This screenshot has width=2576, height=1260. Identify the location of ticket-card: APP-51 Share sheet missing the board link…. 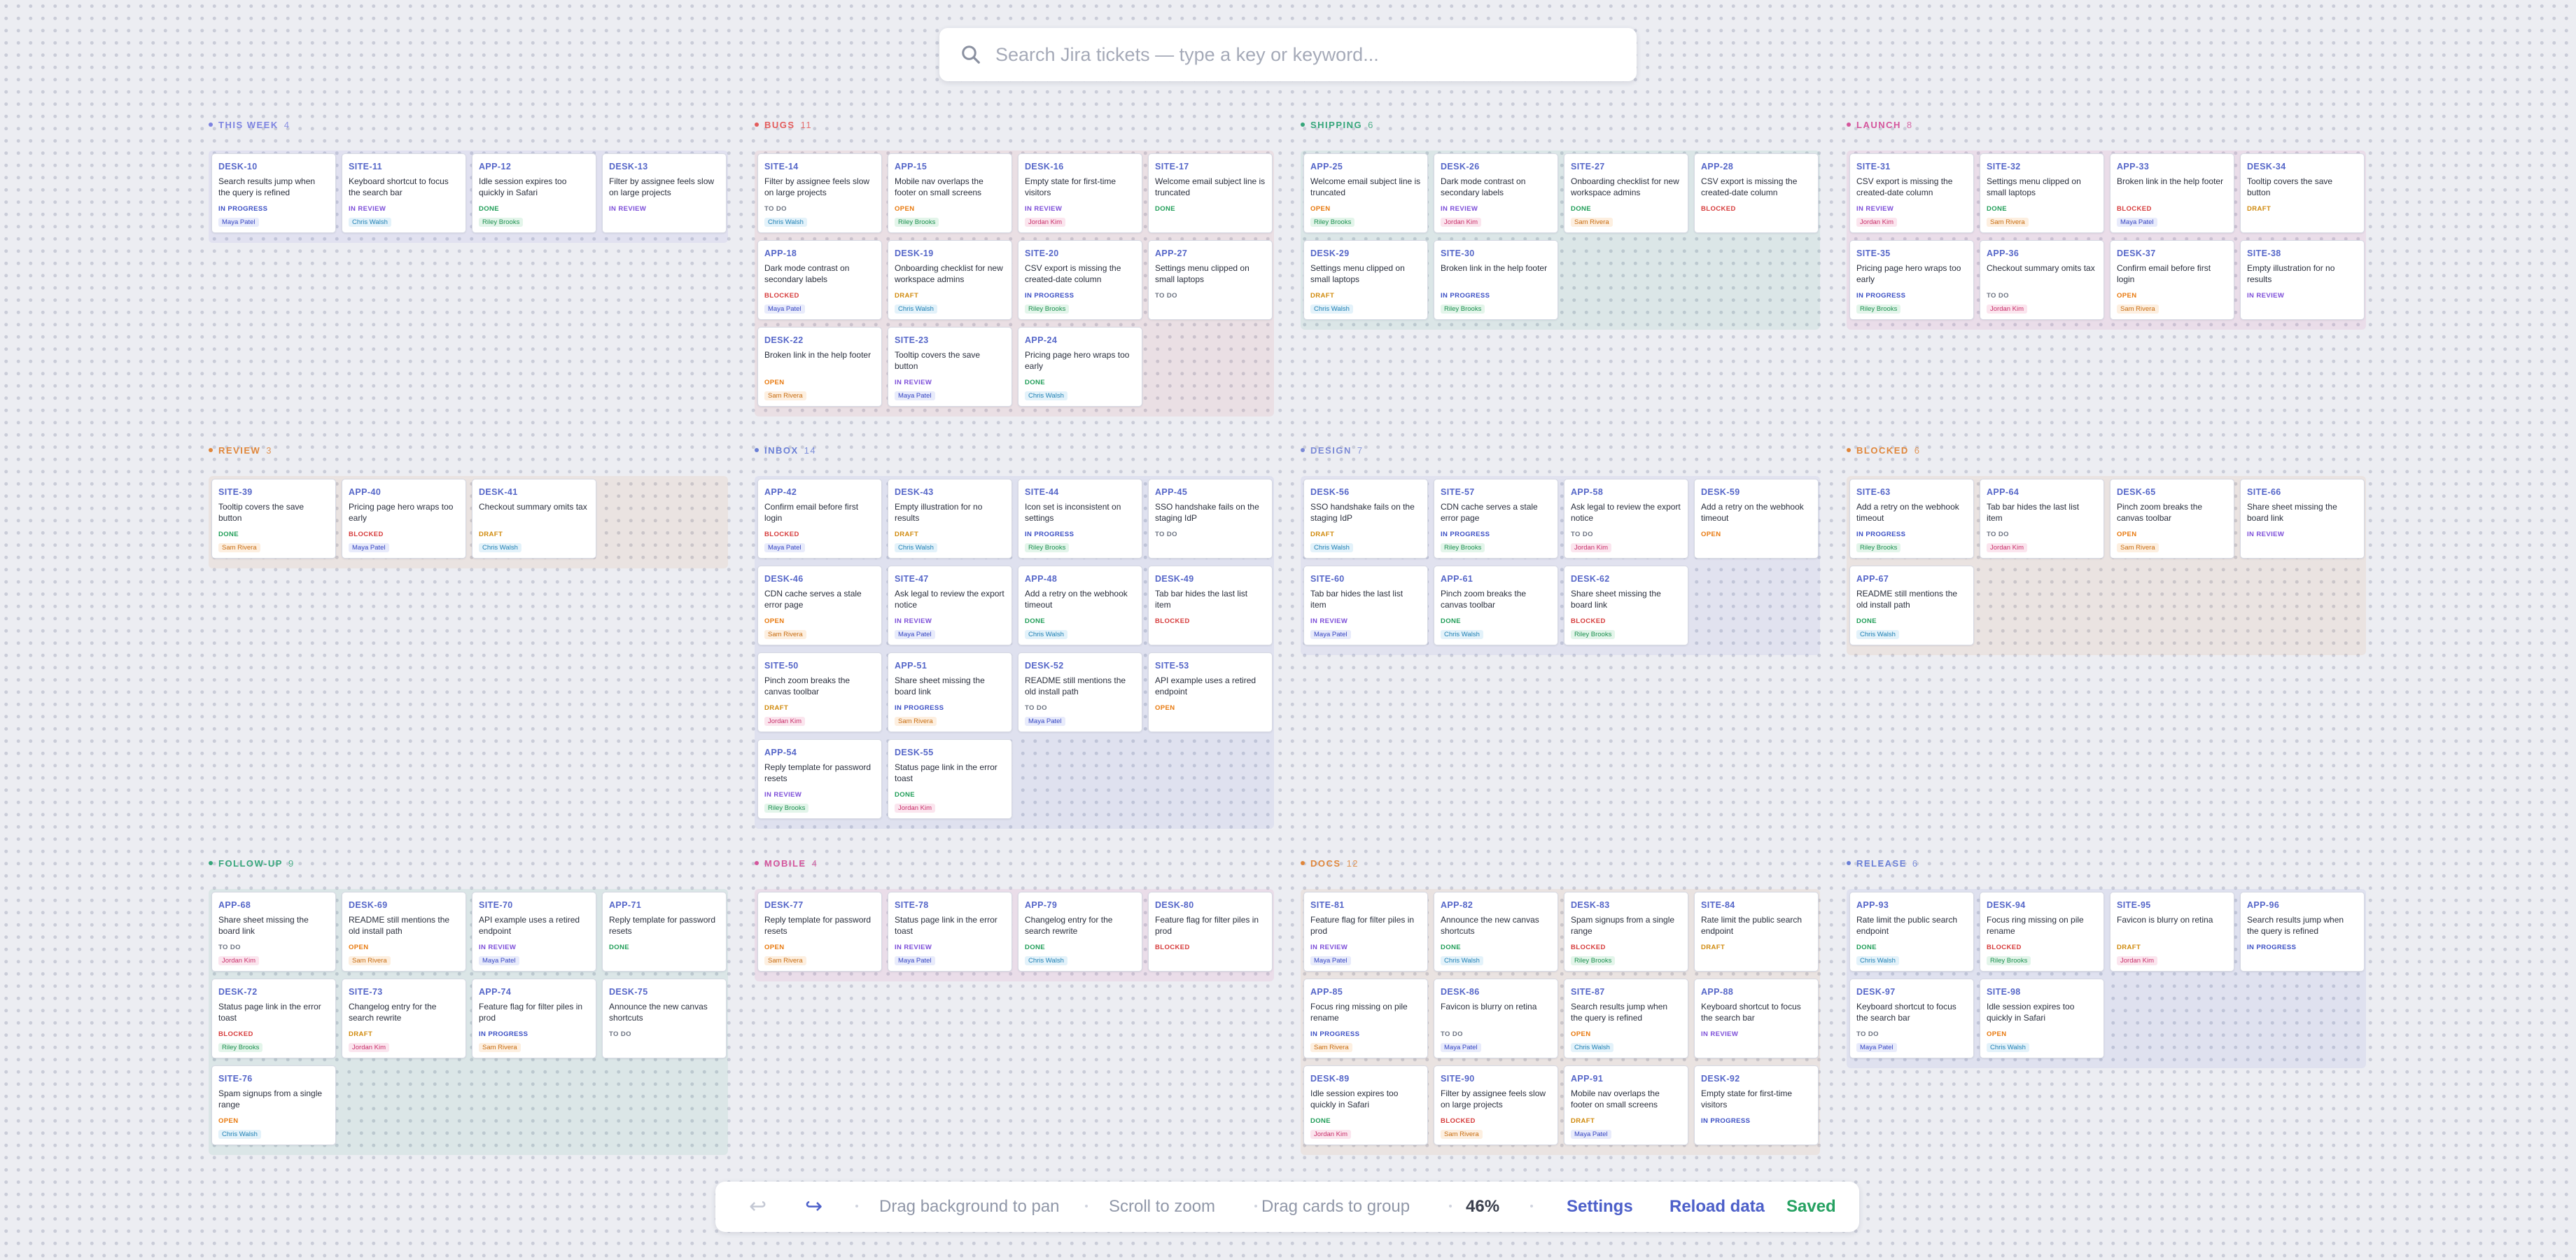
(950, 692).